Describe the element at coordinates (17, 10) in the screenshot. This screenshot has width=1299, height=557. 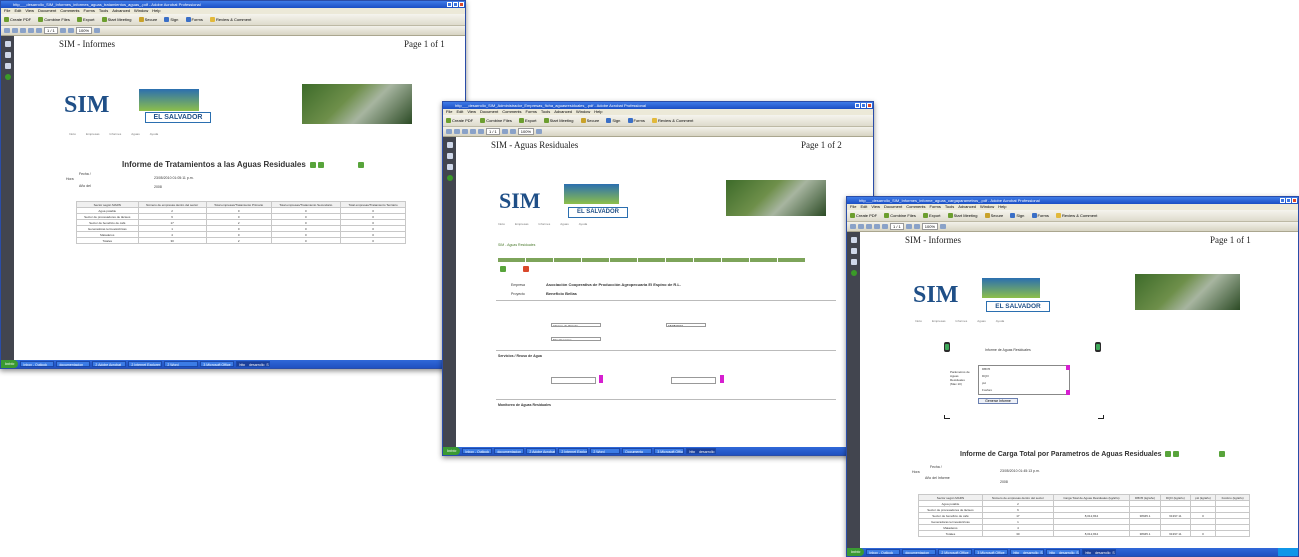
I see `menu-edit: Edit` at that location.